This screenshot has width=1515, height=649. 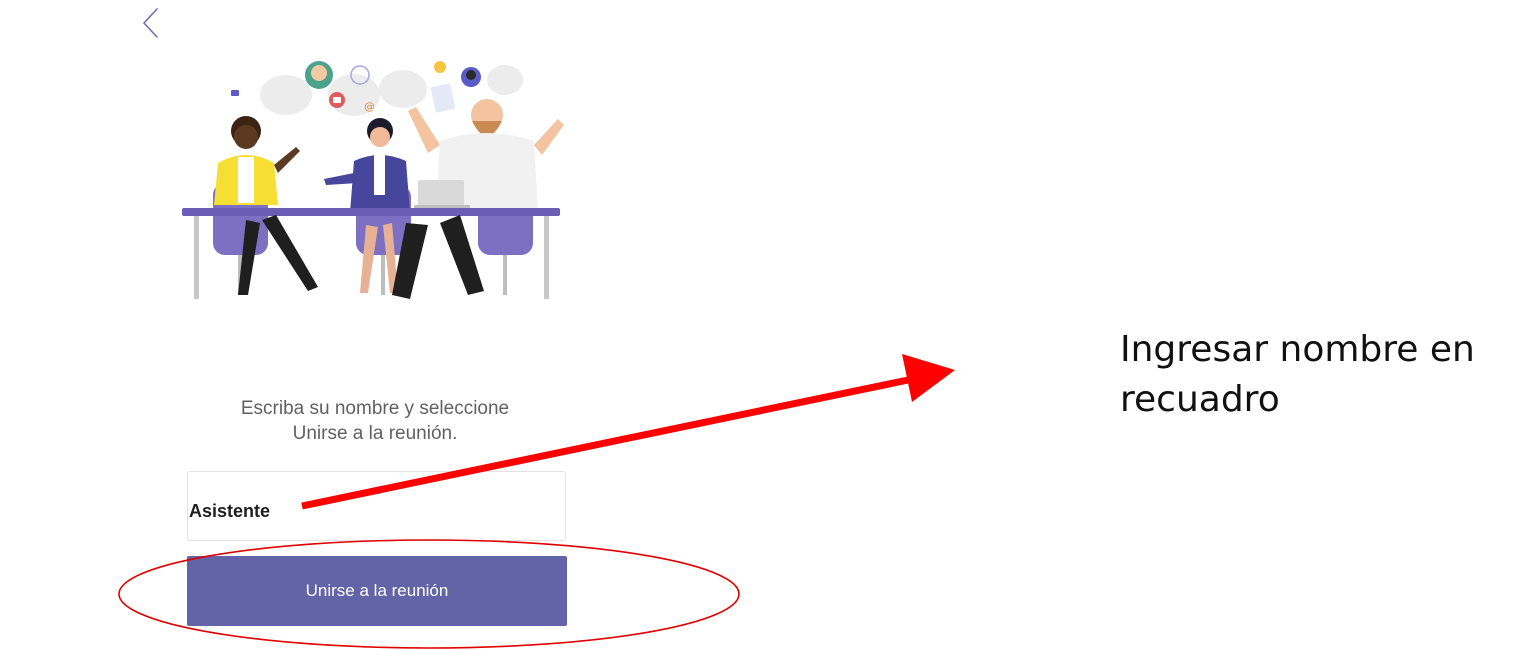 I want to click on name-field, so click(x=376, y=506).